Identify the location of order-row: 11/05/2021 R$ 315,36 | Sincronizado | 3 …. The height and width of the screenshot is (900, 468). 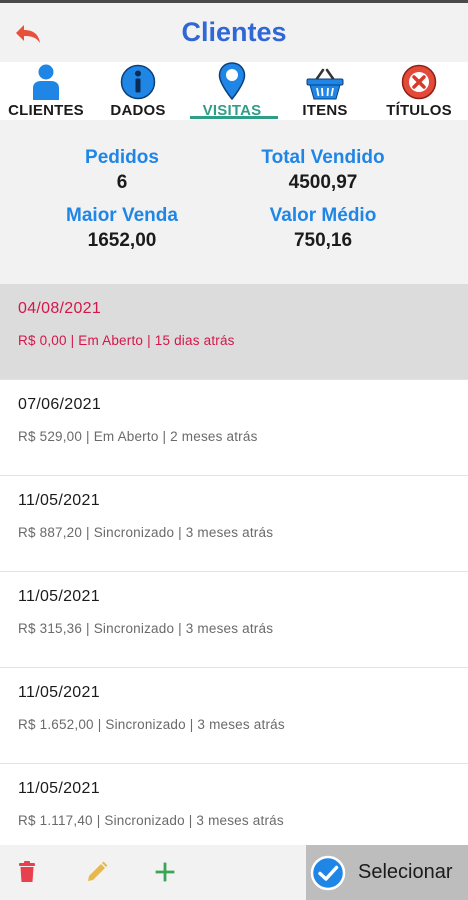
(234, 620).